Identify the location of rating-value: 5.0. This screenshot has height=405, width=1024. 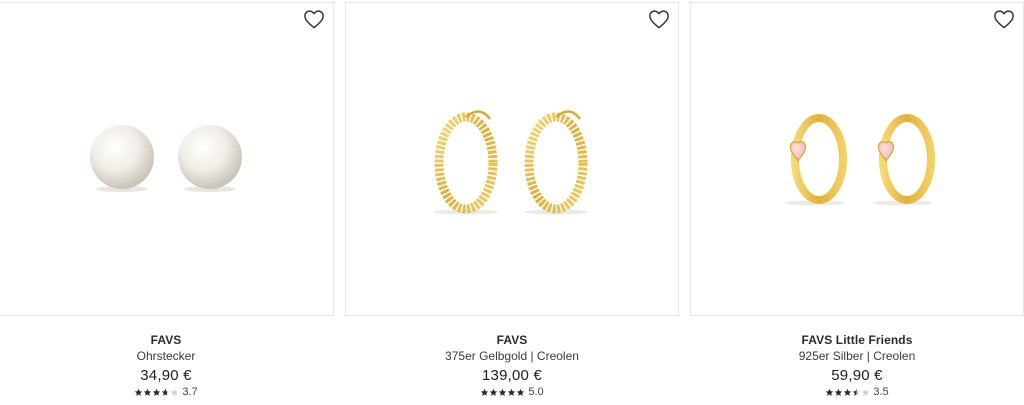
(536, 392).